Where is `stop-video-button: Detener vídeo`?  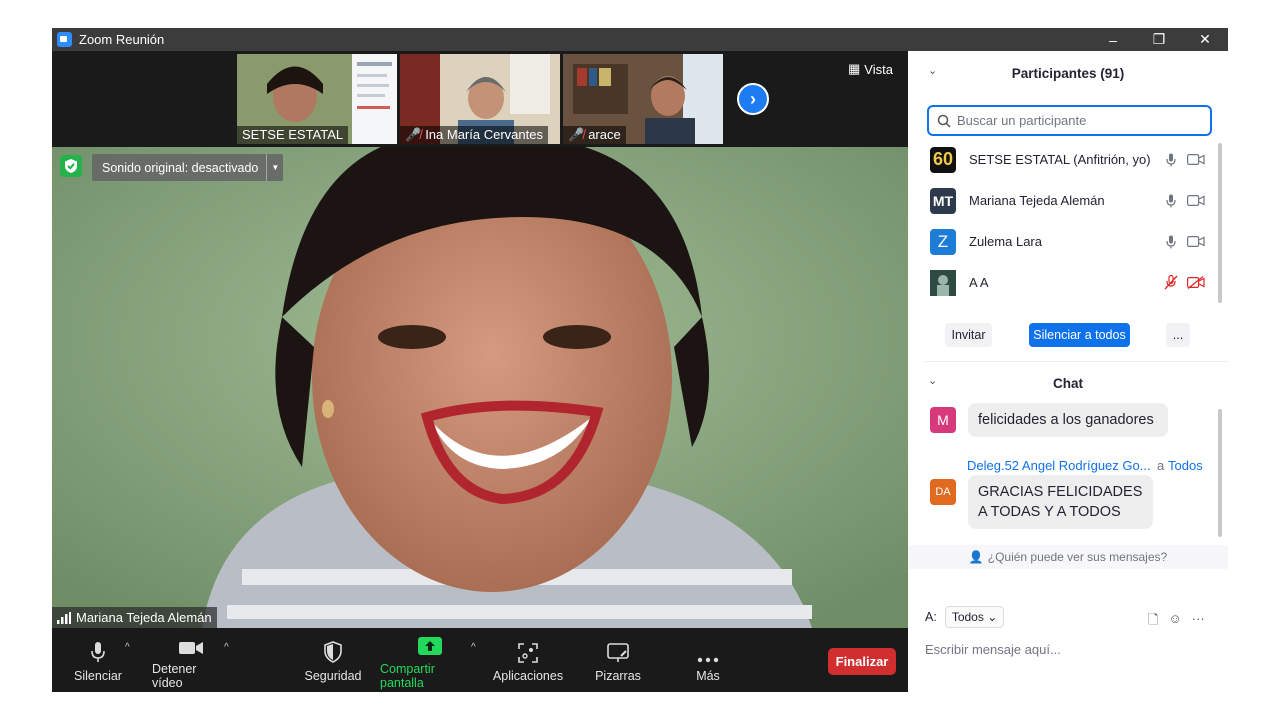 stop-video-button: Detener vídeo is located at coordinates (191, 660).